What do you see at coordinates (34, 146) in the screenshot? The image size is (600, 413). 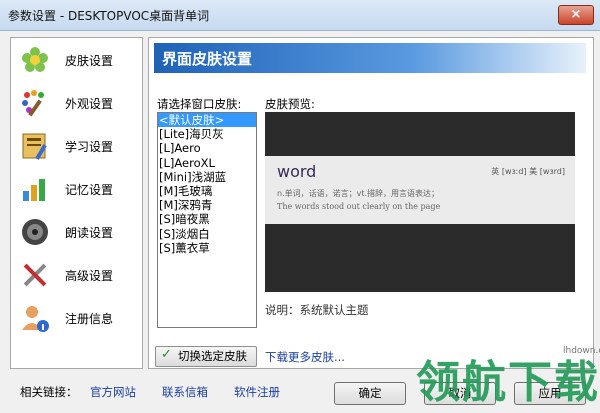 I see `study-icon` at bounding box center [34, 146].